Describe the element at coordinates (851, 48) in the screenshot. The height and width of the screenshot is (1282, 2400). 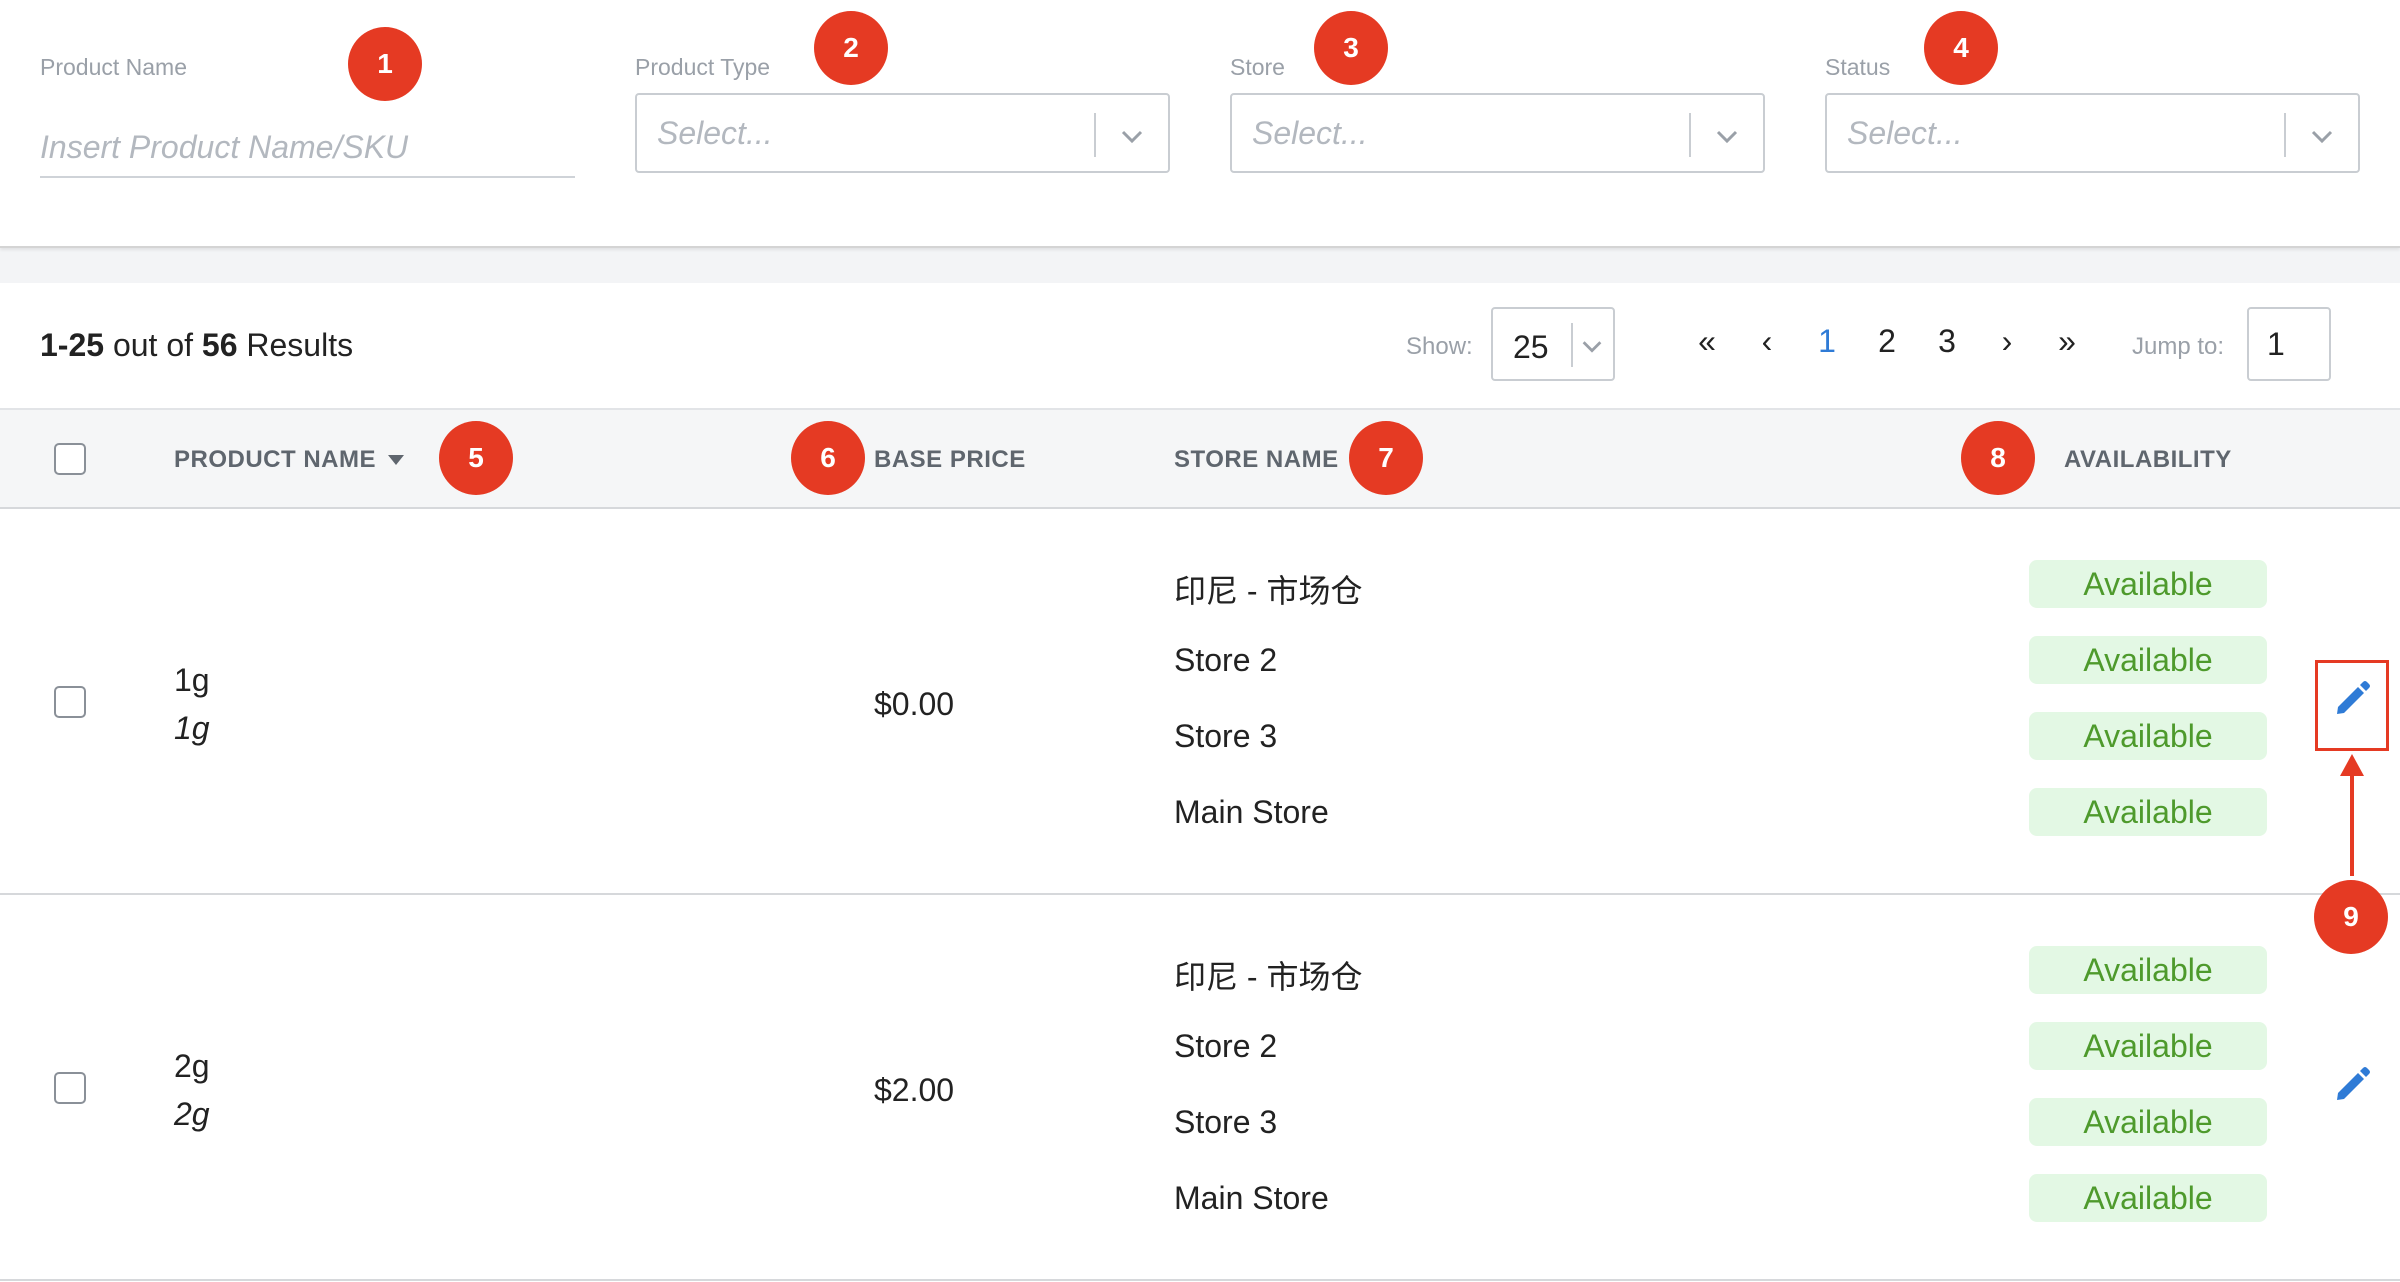
I see `annotation-marker-2: 2` at that location.